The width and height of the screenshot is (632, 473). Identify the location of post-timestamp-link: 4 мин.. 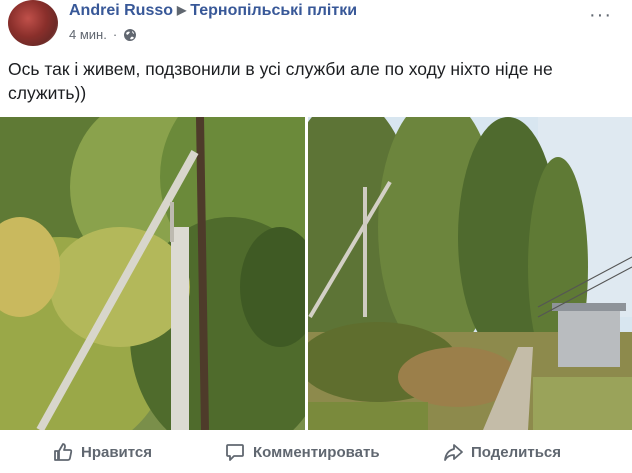
(88, 34).